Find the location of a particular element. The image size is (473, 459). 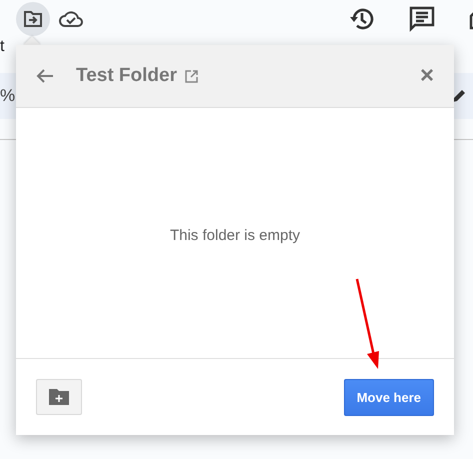

menu-item: t is located at coordinates (2, 47).